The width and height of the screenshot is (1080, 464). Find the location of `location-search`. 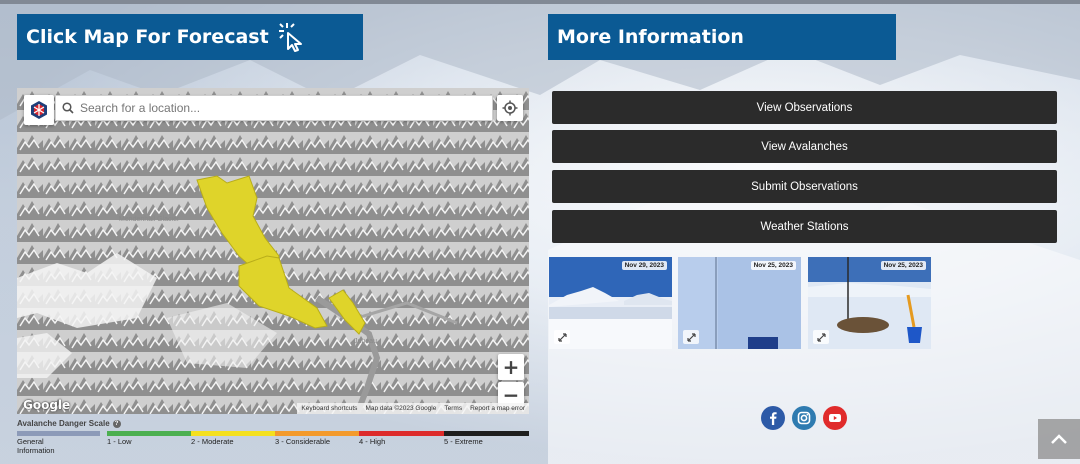

location-search is located at coordinates (274, 108).